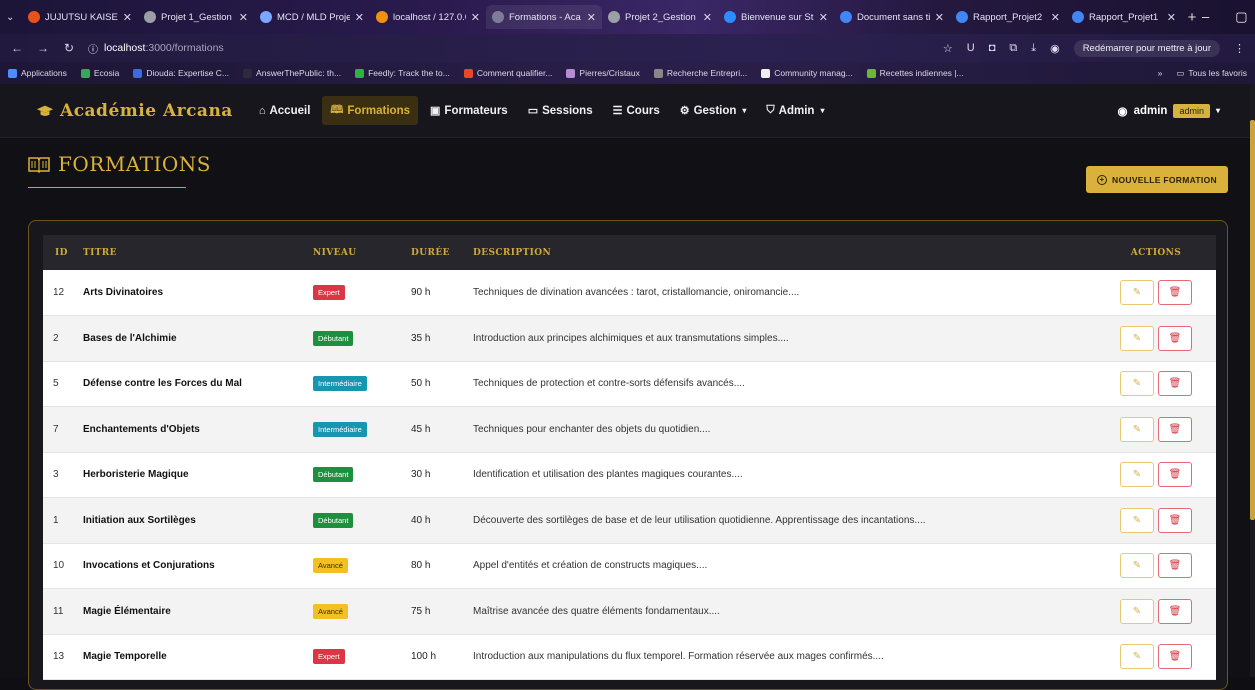 Image resolution: width=1255 pixels, height=690 pixels. What do you see at coordinates (1124, 17) in the screenshot?
I see `browser-tab: Rapport_Projet1 ✕` at bounding box center [1124, 17].